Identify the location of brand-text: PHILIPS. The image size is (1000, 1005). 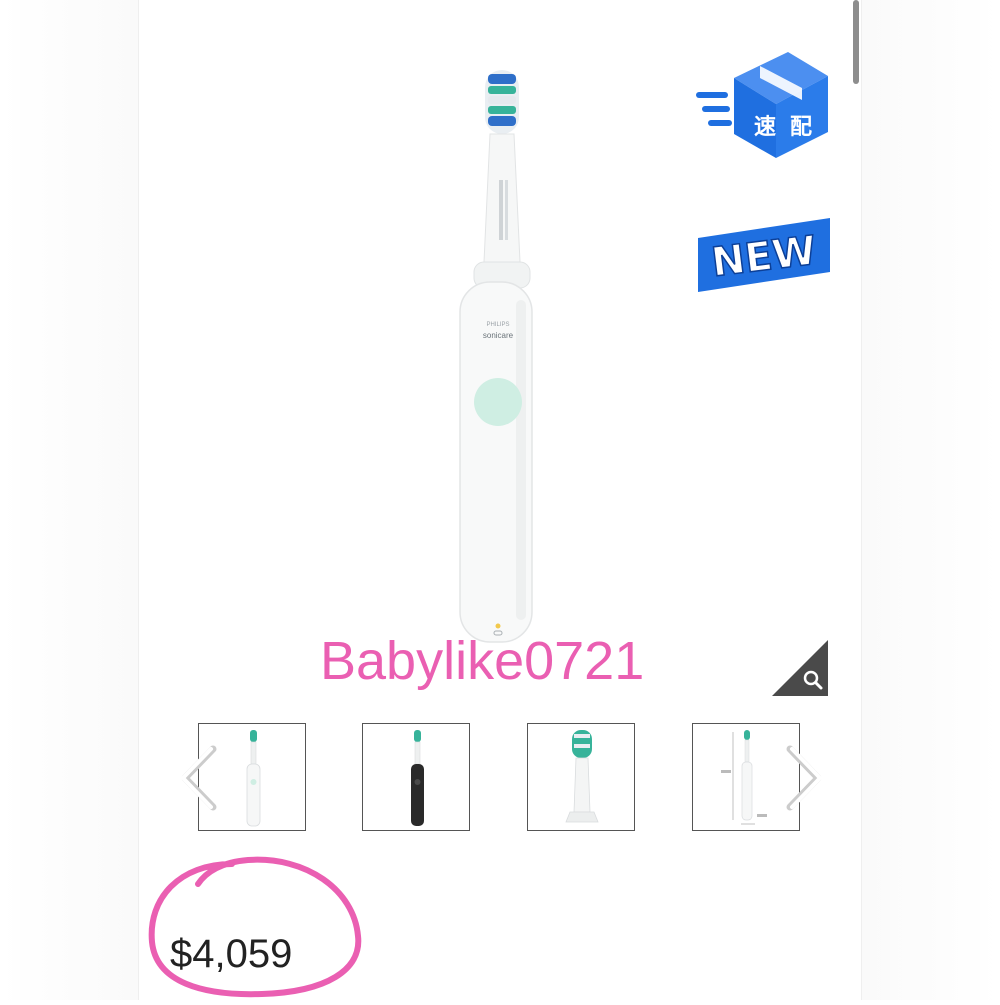
(497, 325).